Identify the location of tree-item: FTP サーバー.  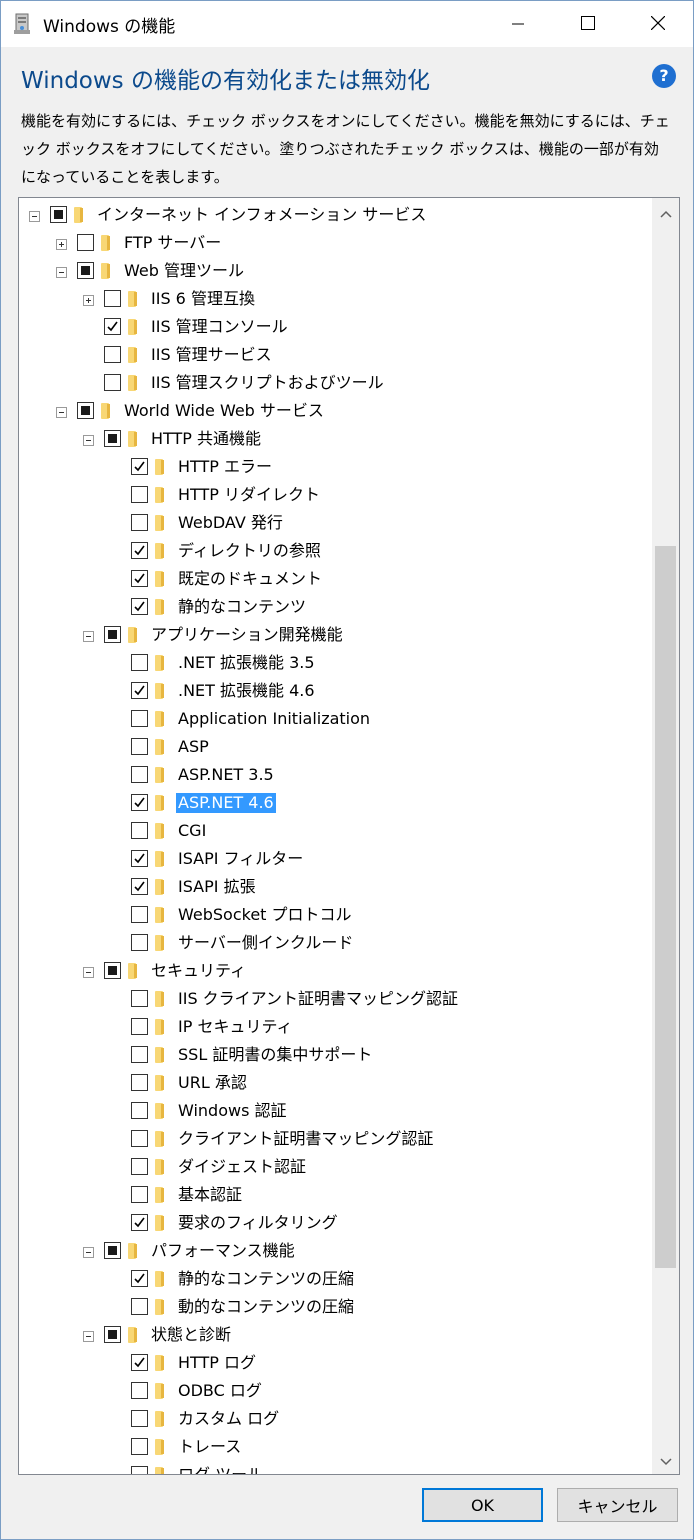
(335, 243).